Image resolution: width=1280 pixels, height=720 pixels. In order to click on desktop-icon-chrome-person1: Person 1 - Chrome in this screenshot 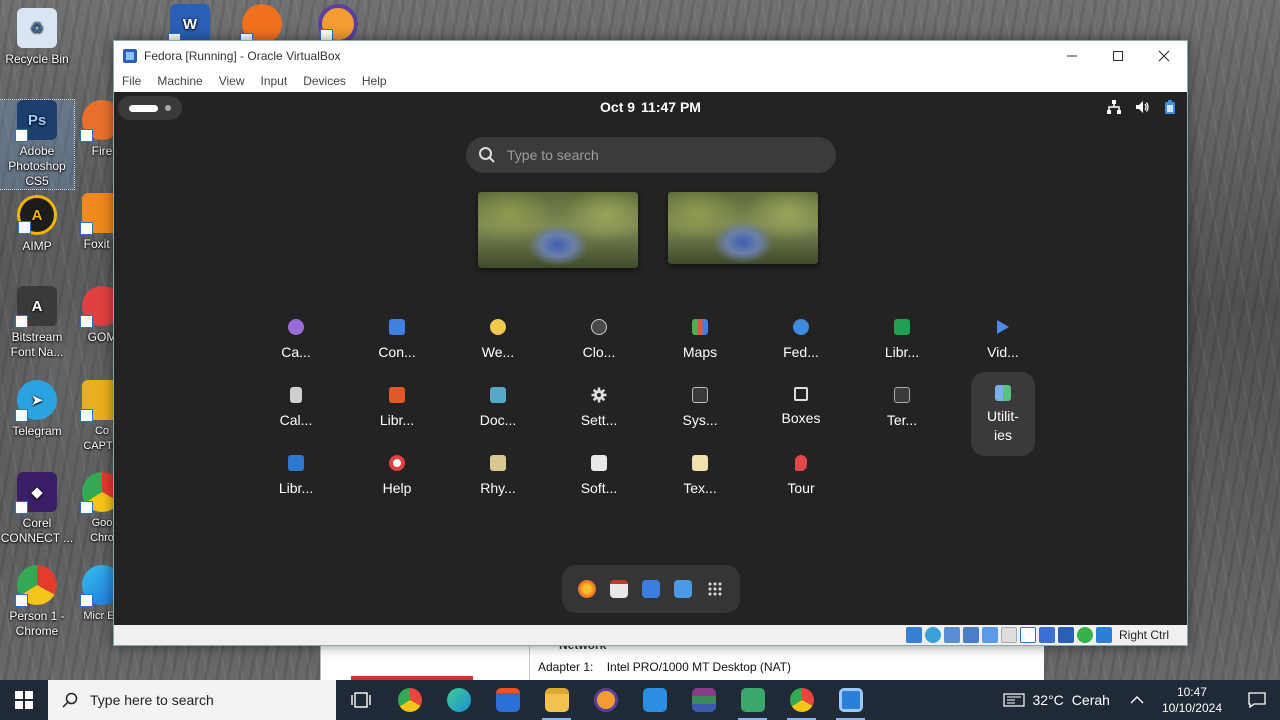, I will do `click(37, 602)`.